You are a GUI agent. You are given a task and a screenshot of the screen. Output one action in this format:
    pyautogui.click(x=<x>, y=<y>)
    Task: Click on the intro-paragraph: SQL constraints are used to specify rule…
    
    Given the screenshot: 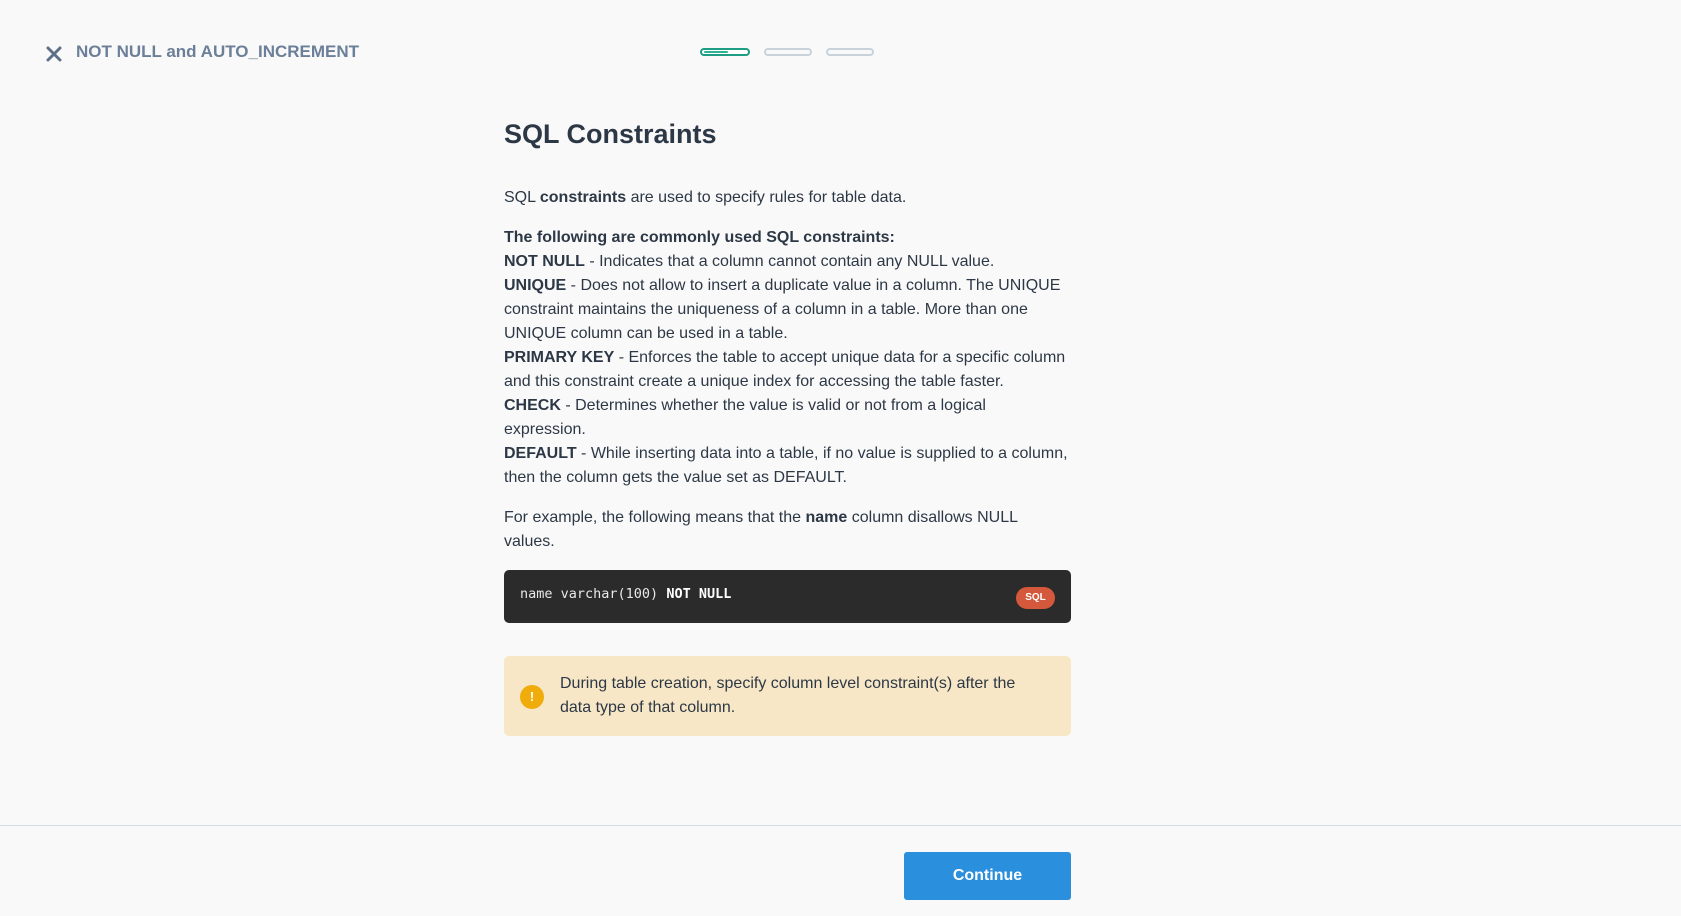 What is the action you would take?
    pyautogui.click(x=787, y=198)
    